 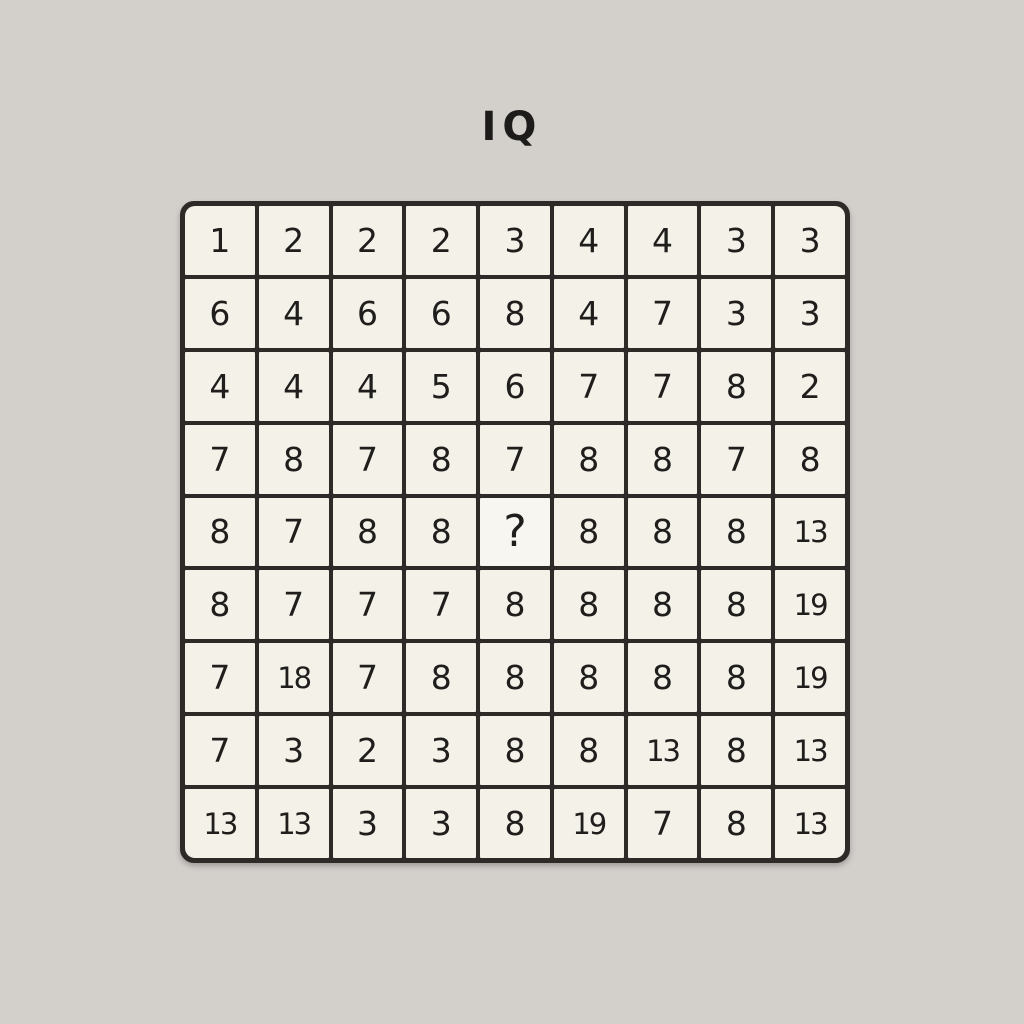 What do you see at coordinates (512, 127) in the screenshot?
I see `puzzle-title: IQ` at bounding box center [512, 127].